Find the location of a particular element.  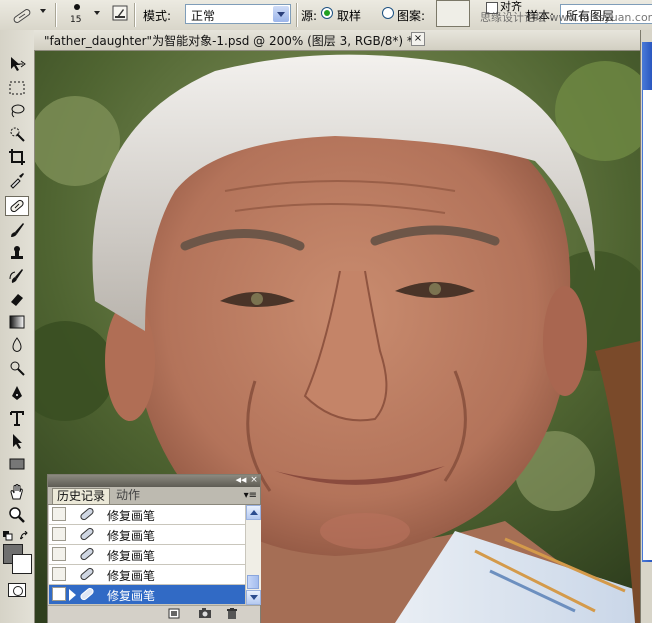

crop-icon is located at coordinates (17, 157).